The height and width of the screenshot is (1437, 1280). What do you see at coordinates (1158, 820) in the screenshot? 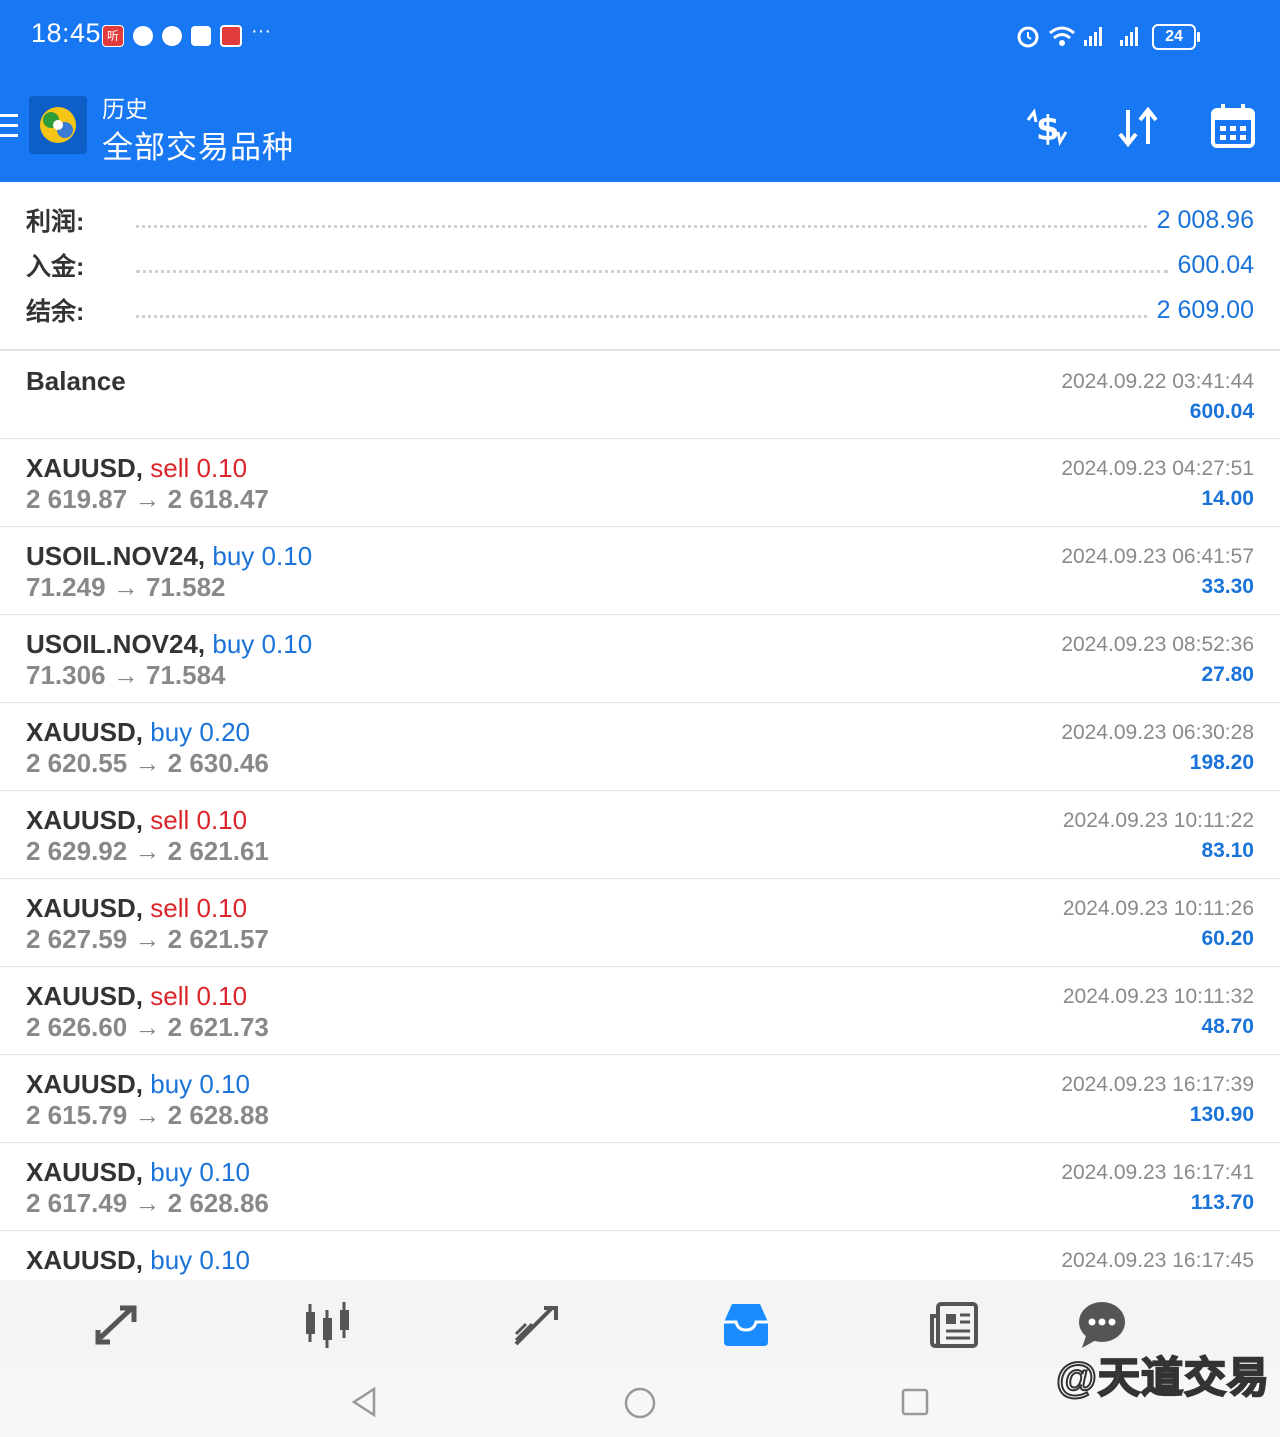
I see `deal-time: 2024.09.23 10:11:22` at bounding box center [1158, 820].